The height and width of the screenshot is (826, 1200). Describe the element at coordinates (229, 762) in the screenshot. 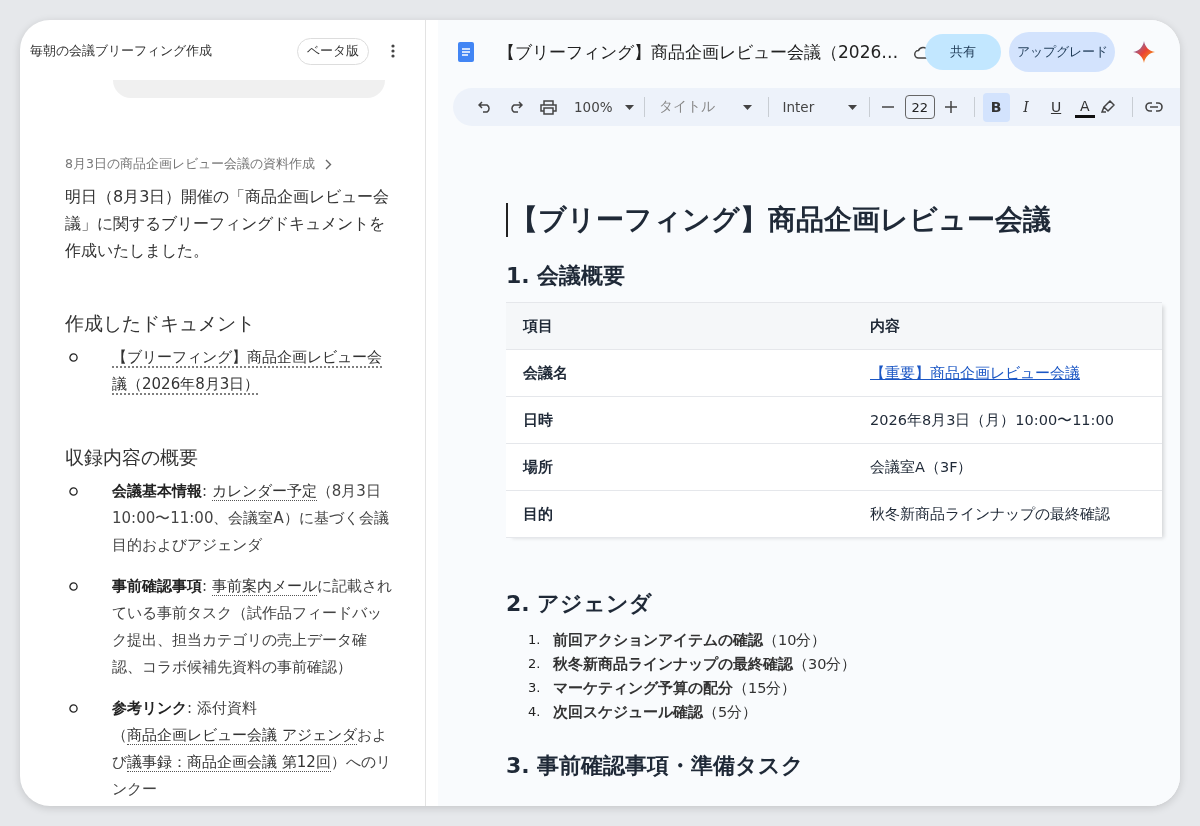

I see `document-link: 議事録：商品企画会議 第12回` at that location.